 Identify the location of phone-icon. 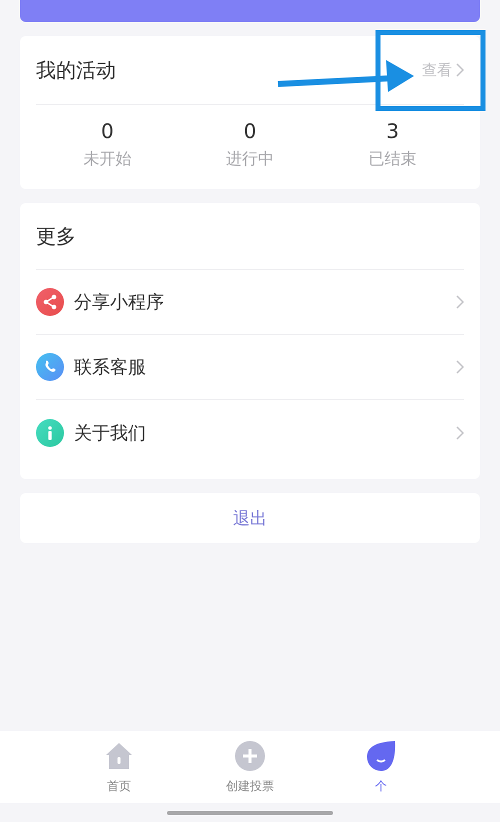
(50, 367).